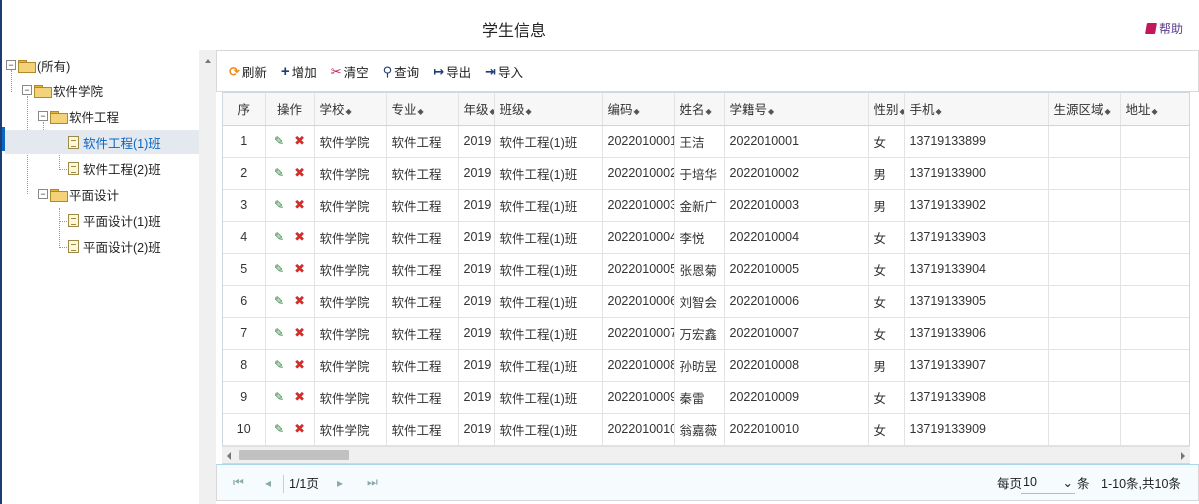  What do you see at coordinates (340, 483) in the screenshot?
I see `next-page-icon: ▸` at bounding box center [340, 483].